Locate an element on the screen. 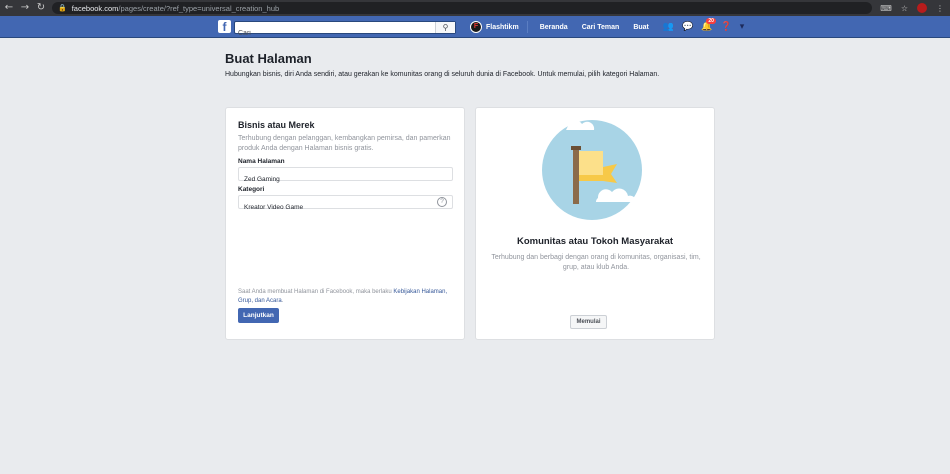 Image resolution: width=950 pixels, height=474 pixels. facebook-logo-icon: f is located at coordinates (224, 27).